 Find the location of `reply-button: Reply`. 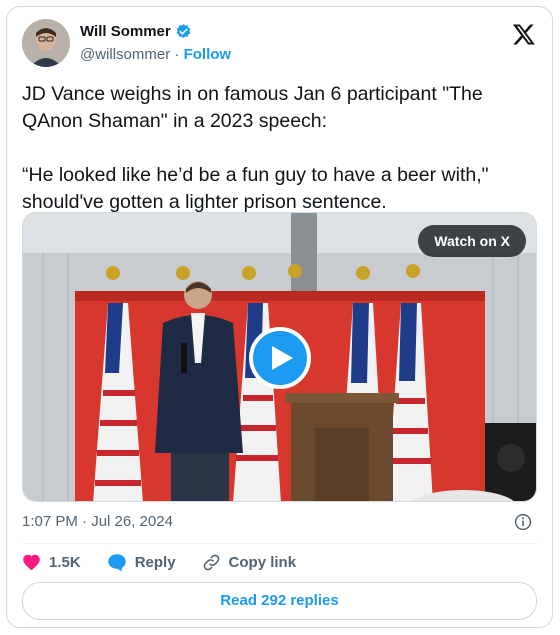

reply-button: Reply is located at coordinates (141, 562).